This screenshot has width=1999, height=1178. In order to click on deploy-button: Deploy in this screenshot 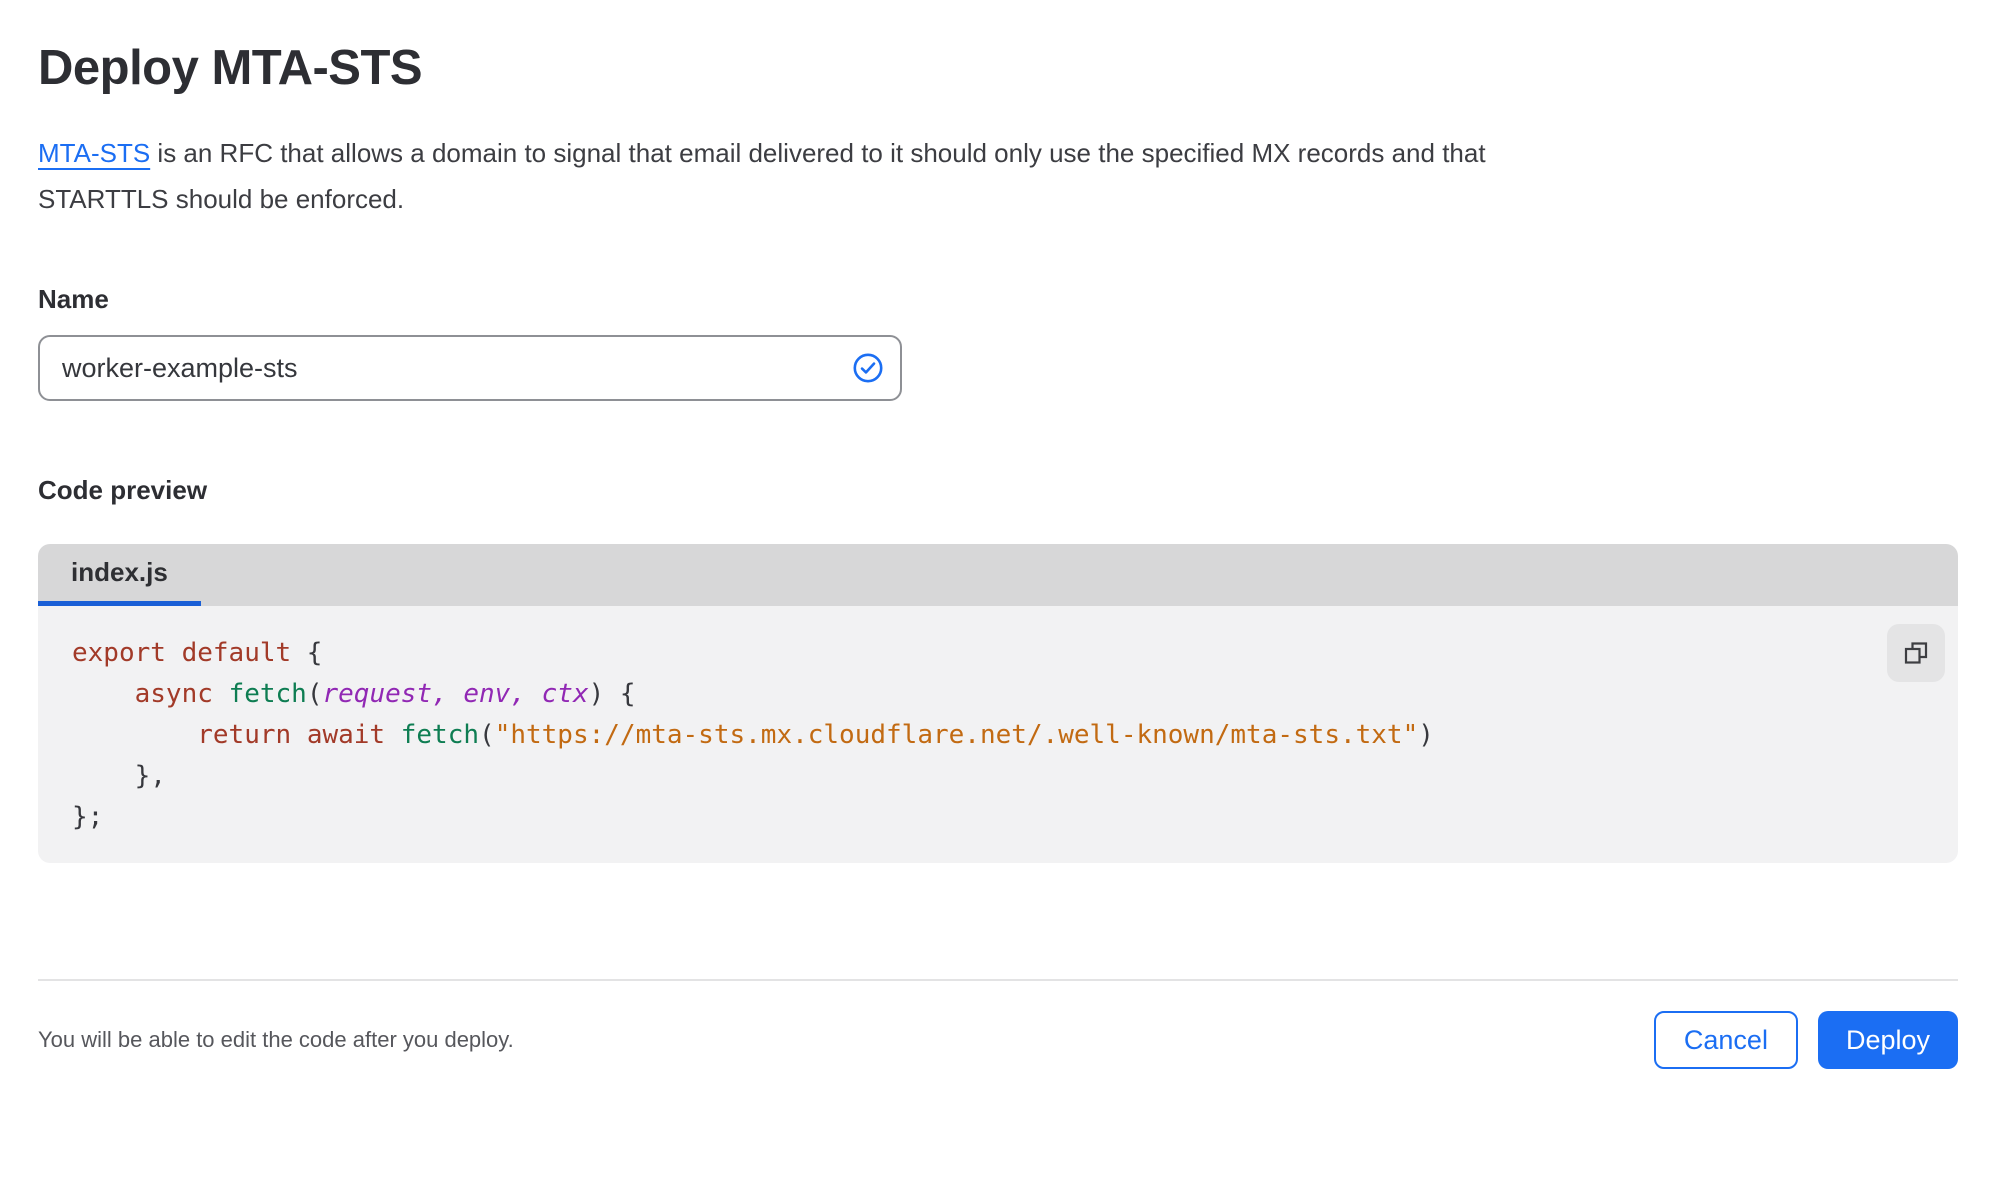, I will do `click(1887, 1040)`.